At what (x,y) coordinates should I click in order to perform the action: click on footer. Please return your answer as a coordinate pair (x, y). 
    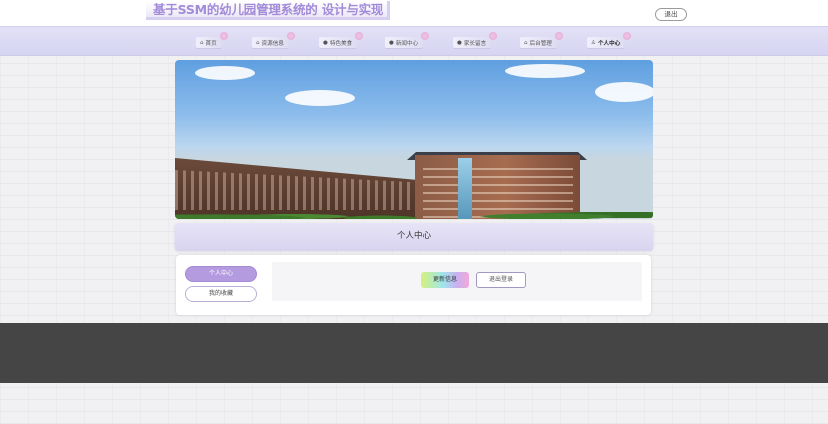
    Looking at the image, I should click on (414, 353).